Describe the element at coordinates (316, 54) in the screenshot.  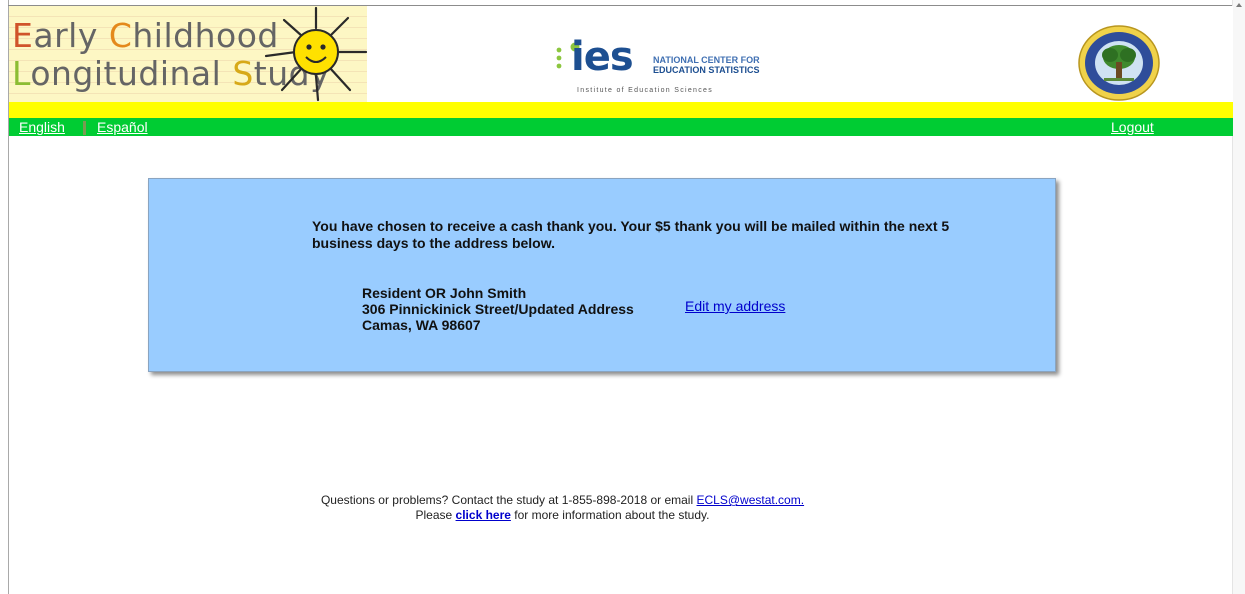
I see `sun-icon` at that location.